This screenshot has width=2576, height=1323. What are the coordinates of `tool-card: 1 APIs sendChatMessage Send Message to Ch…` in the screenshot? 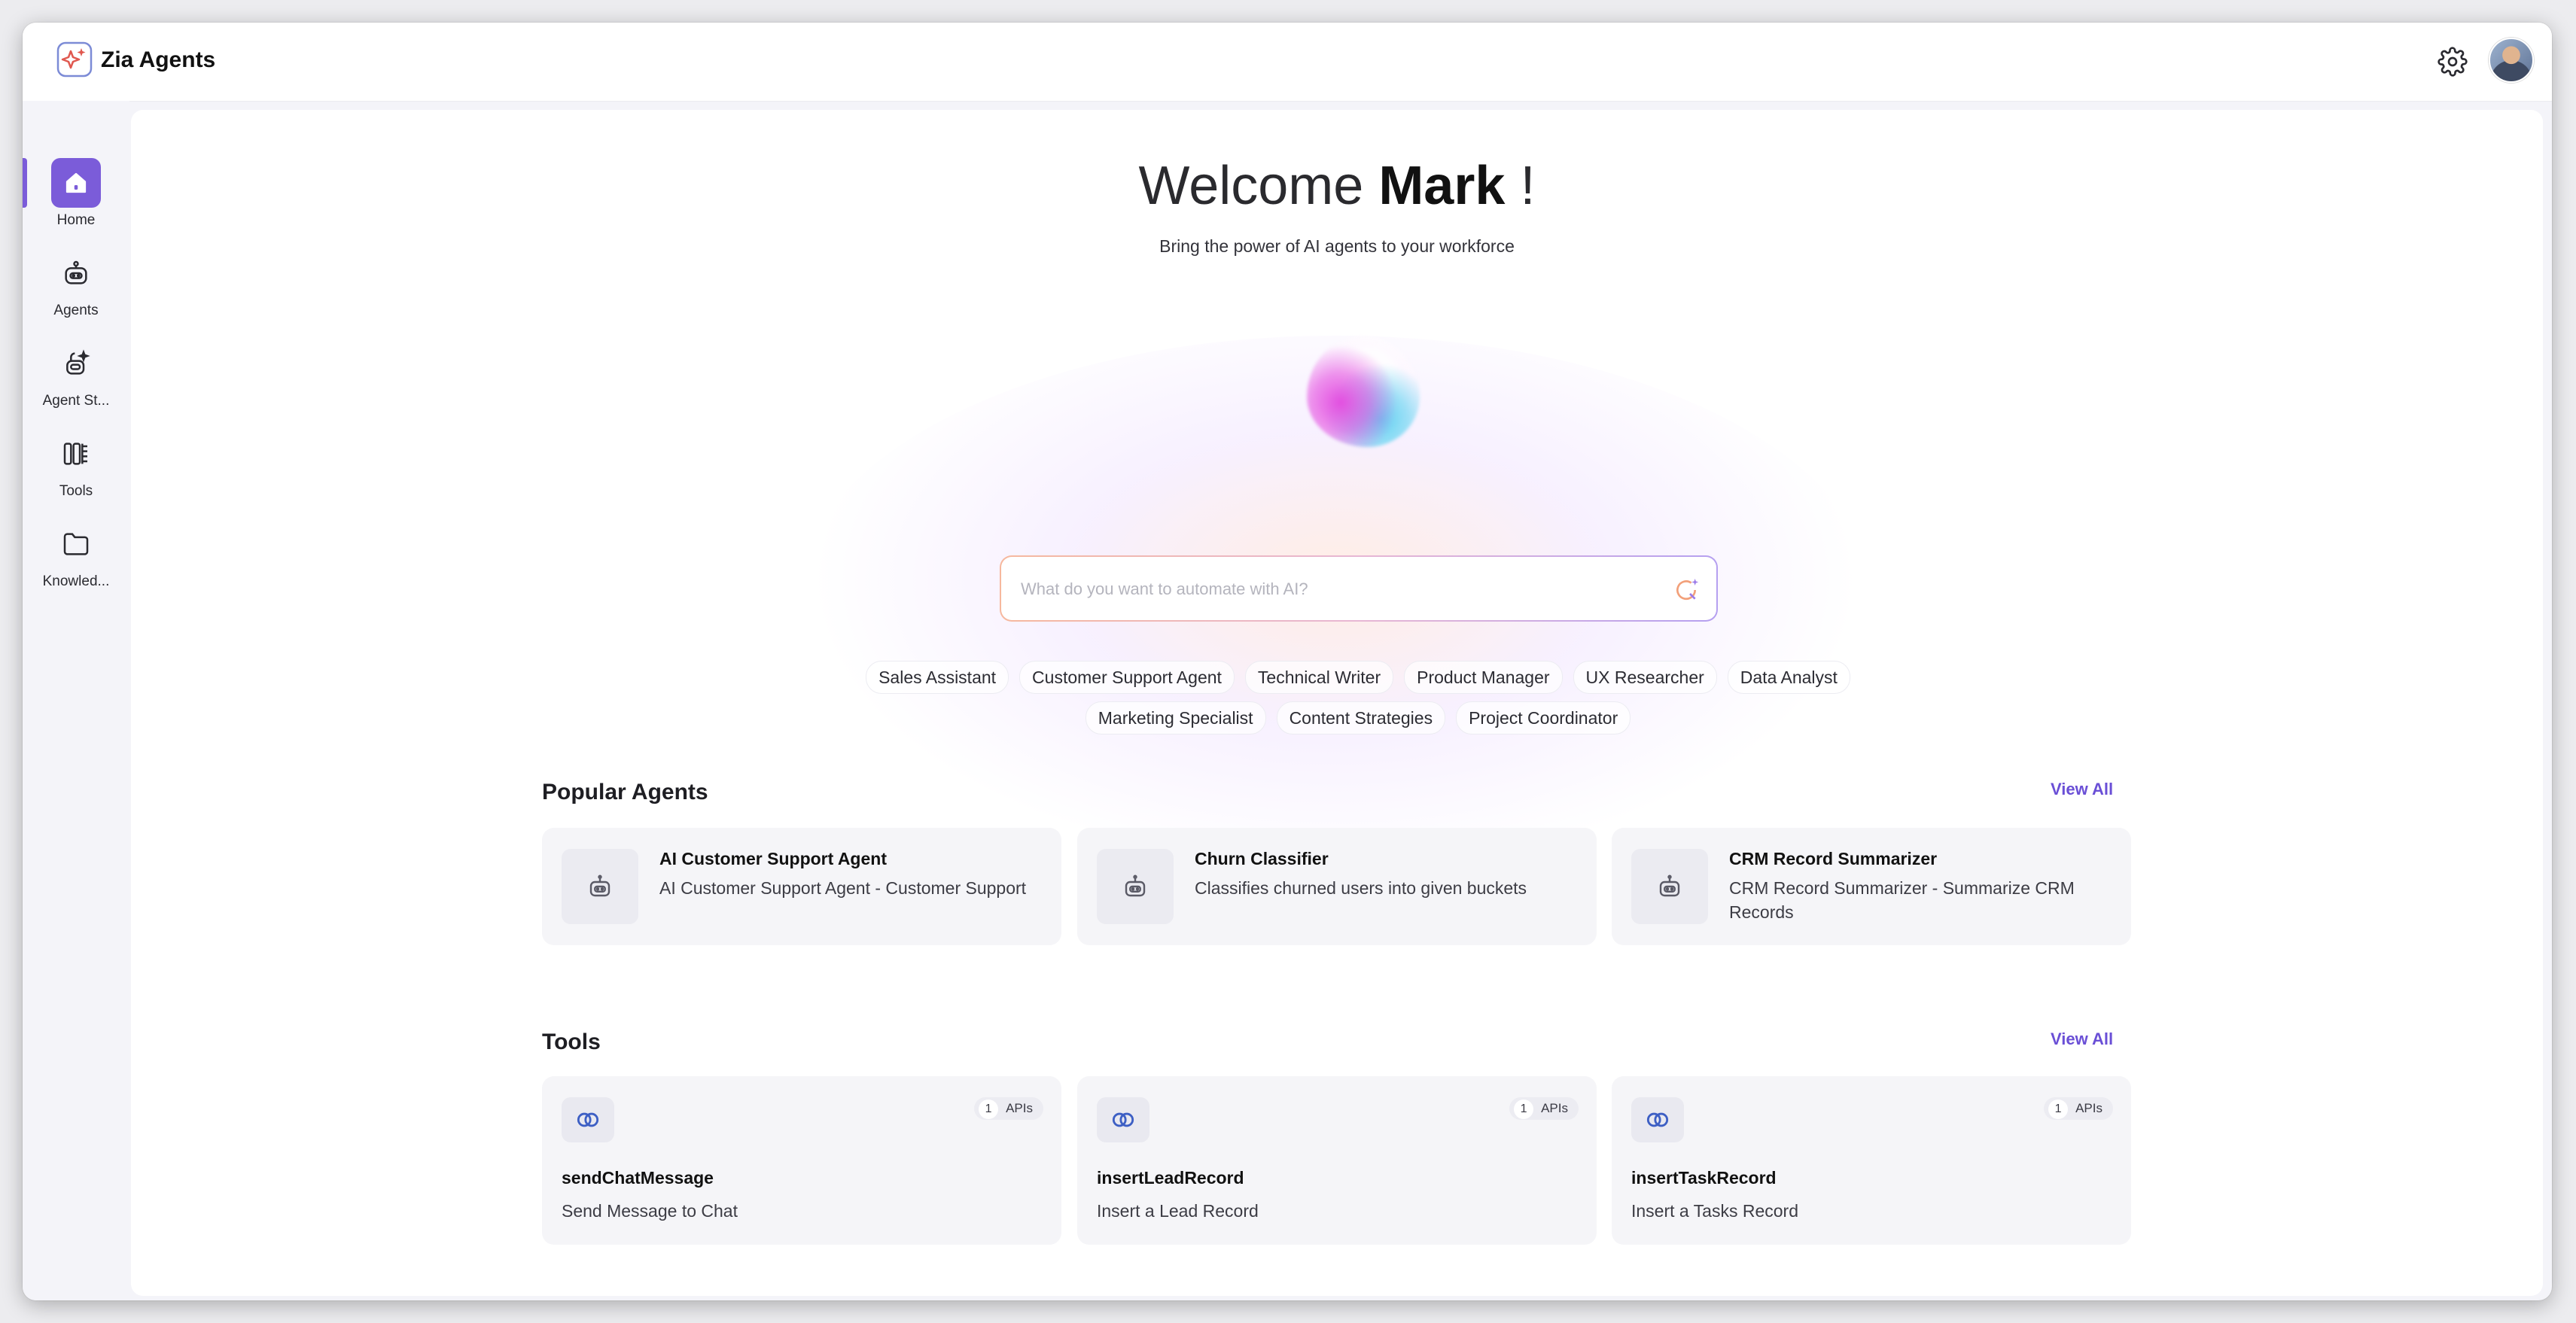 It's located at (802, 1160).